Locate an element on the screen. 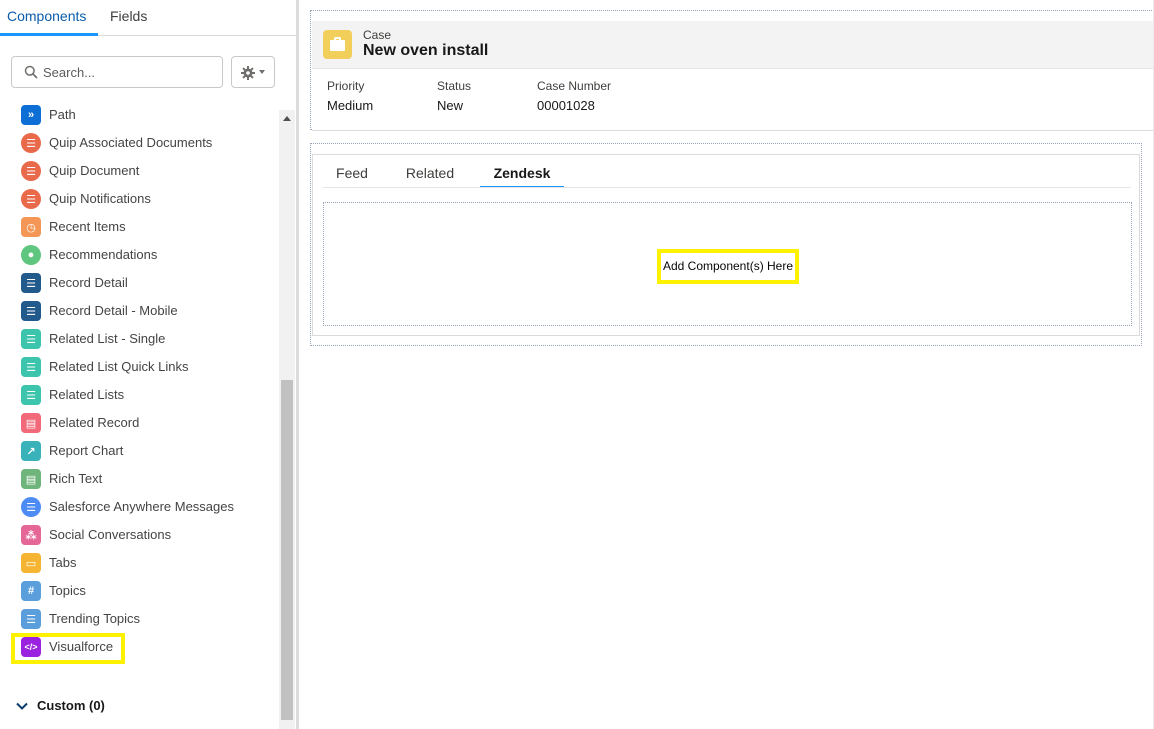 This screenshot has width=1154, height=729. panel-tabs: Components Fields is located at coordinates (148, 18).